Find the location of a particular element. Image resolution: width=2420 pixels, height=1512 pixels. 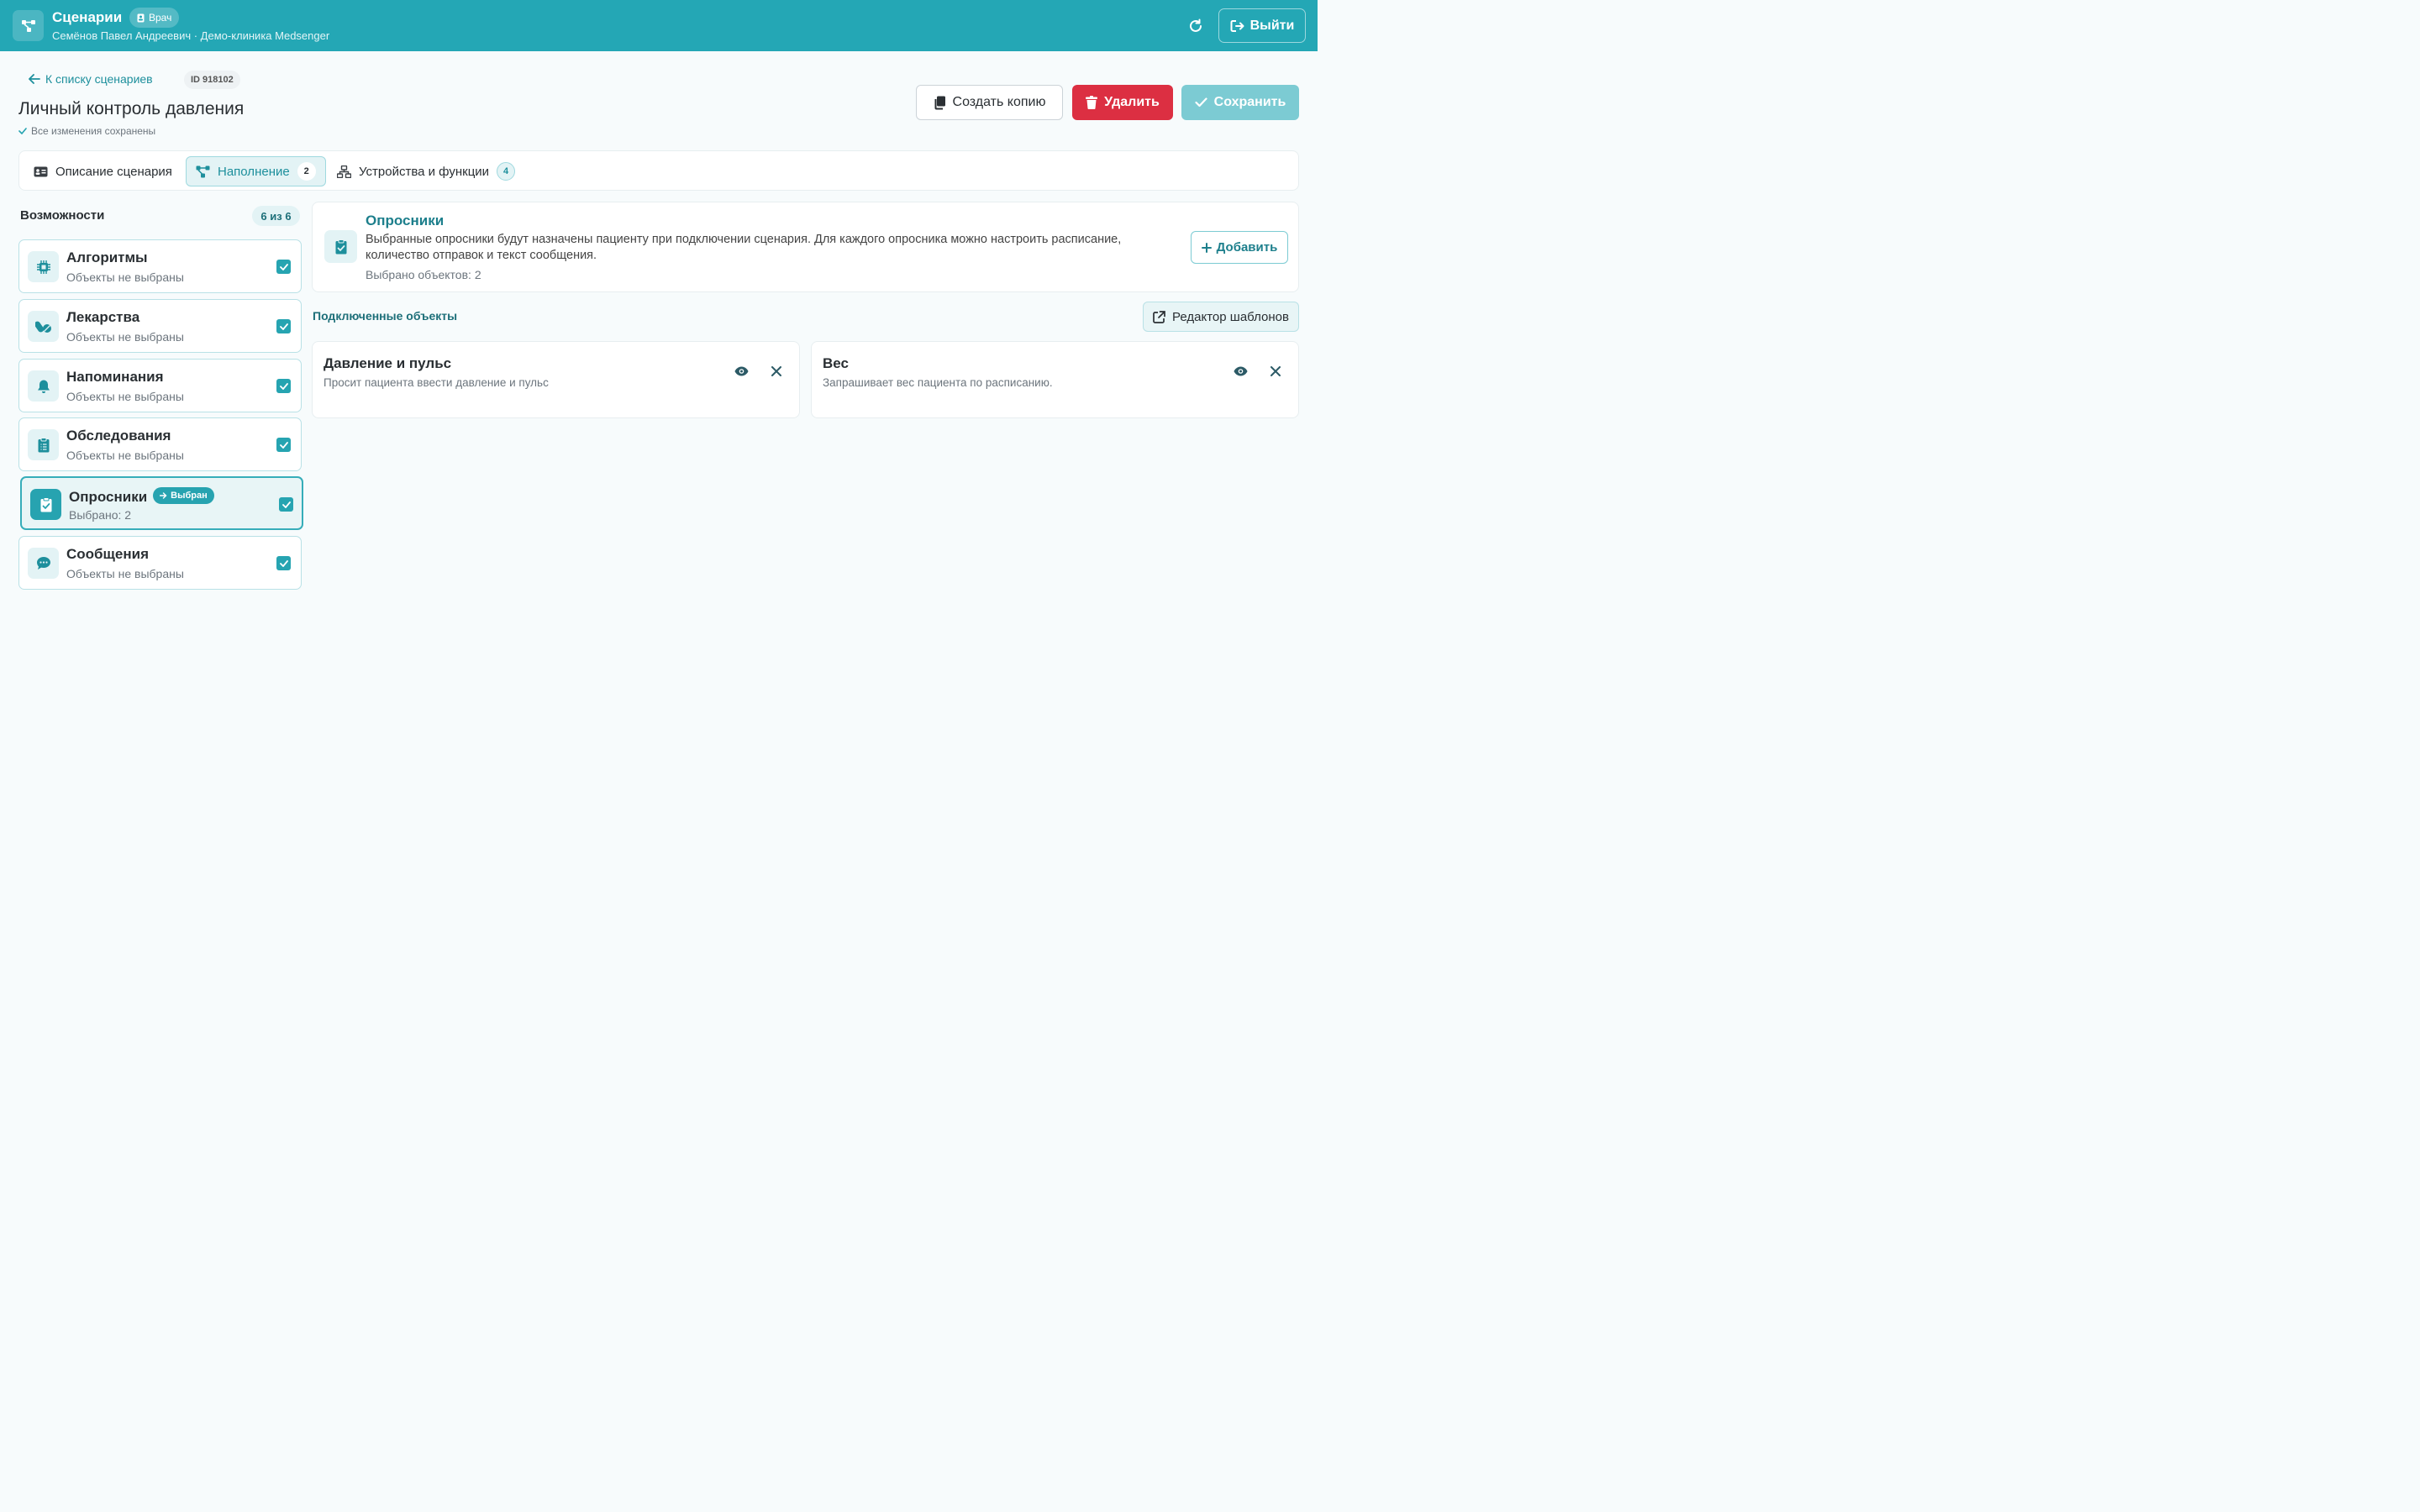

page-title: Личный контроль давления is located at coordinates (131, 108).